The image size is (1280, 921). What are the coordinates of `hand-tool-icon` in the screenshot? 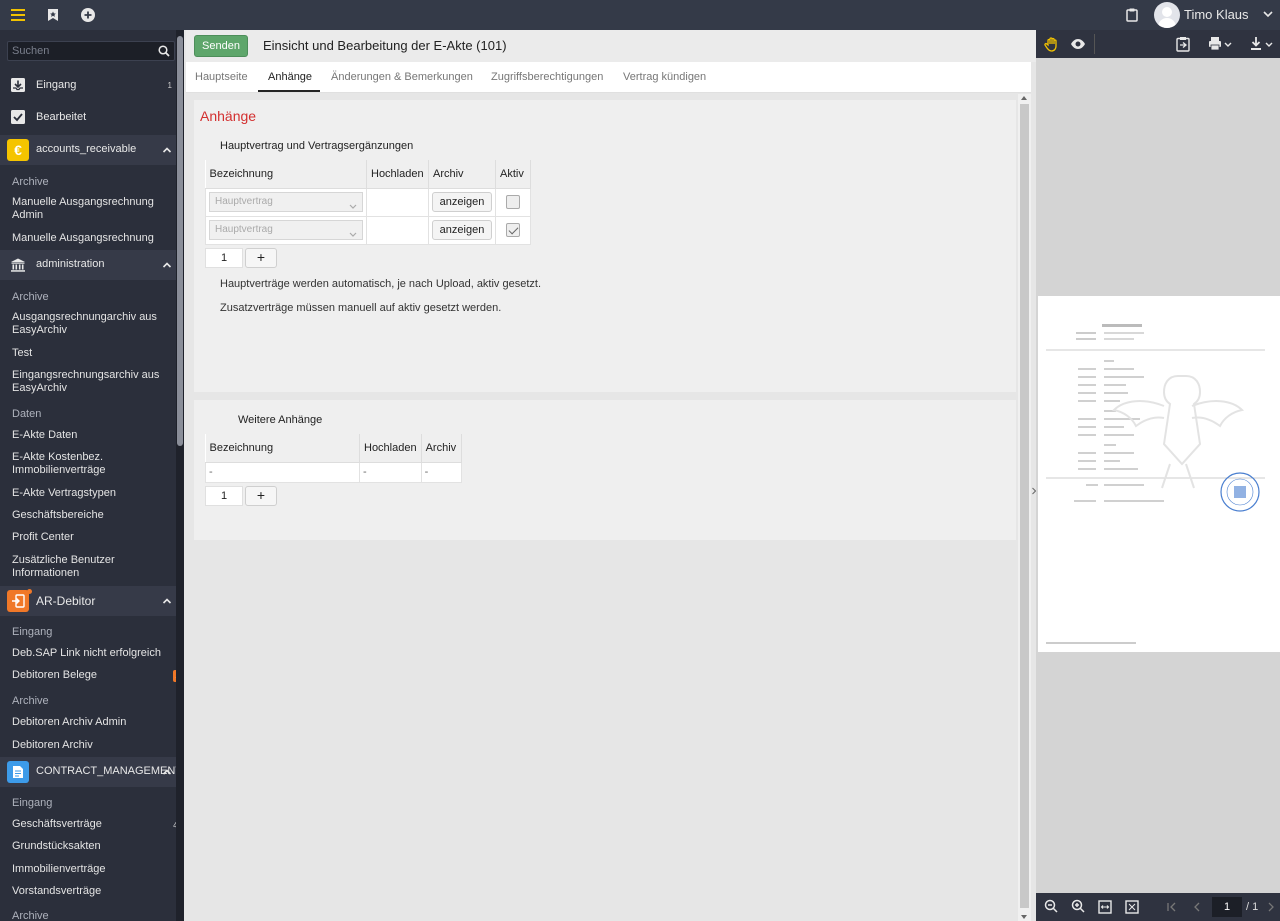 It's located at (1052, 44).